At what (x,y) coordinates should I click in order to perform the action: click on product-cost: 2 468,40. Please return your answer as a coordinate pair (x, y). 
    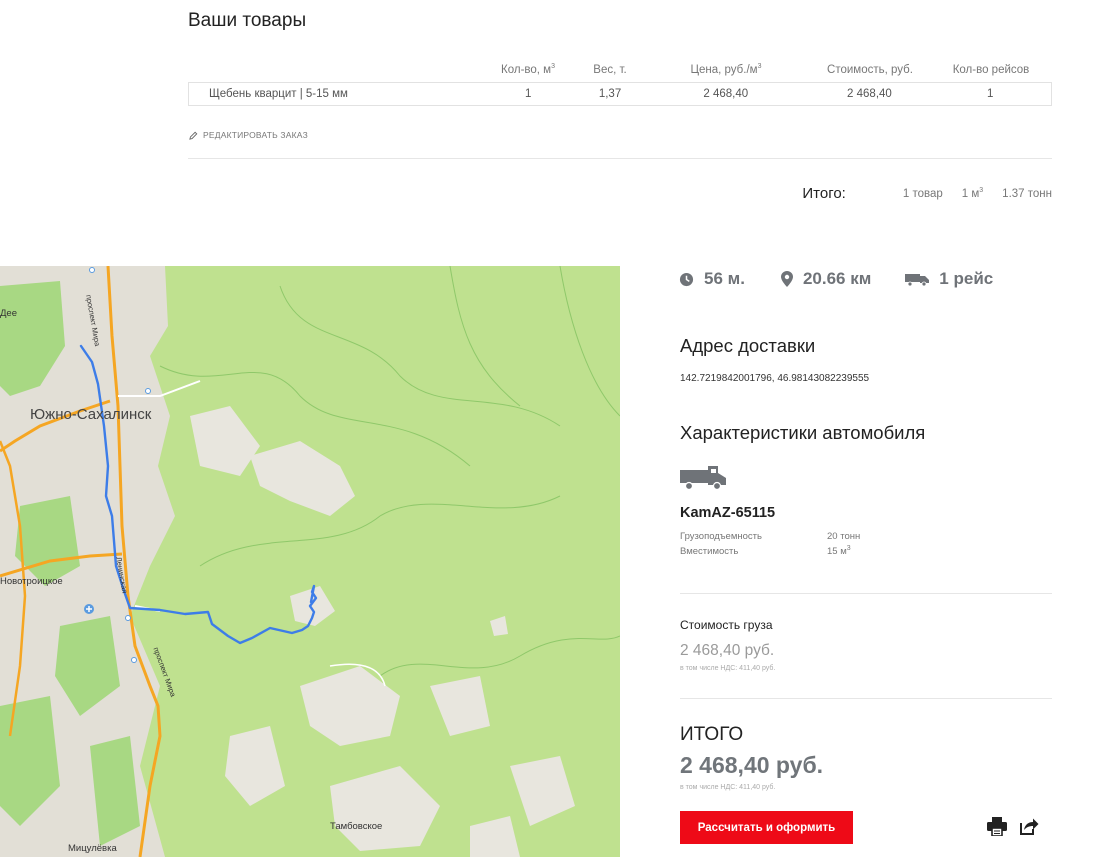
    Looking at the image, I should click on (869, 94).